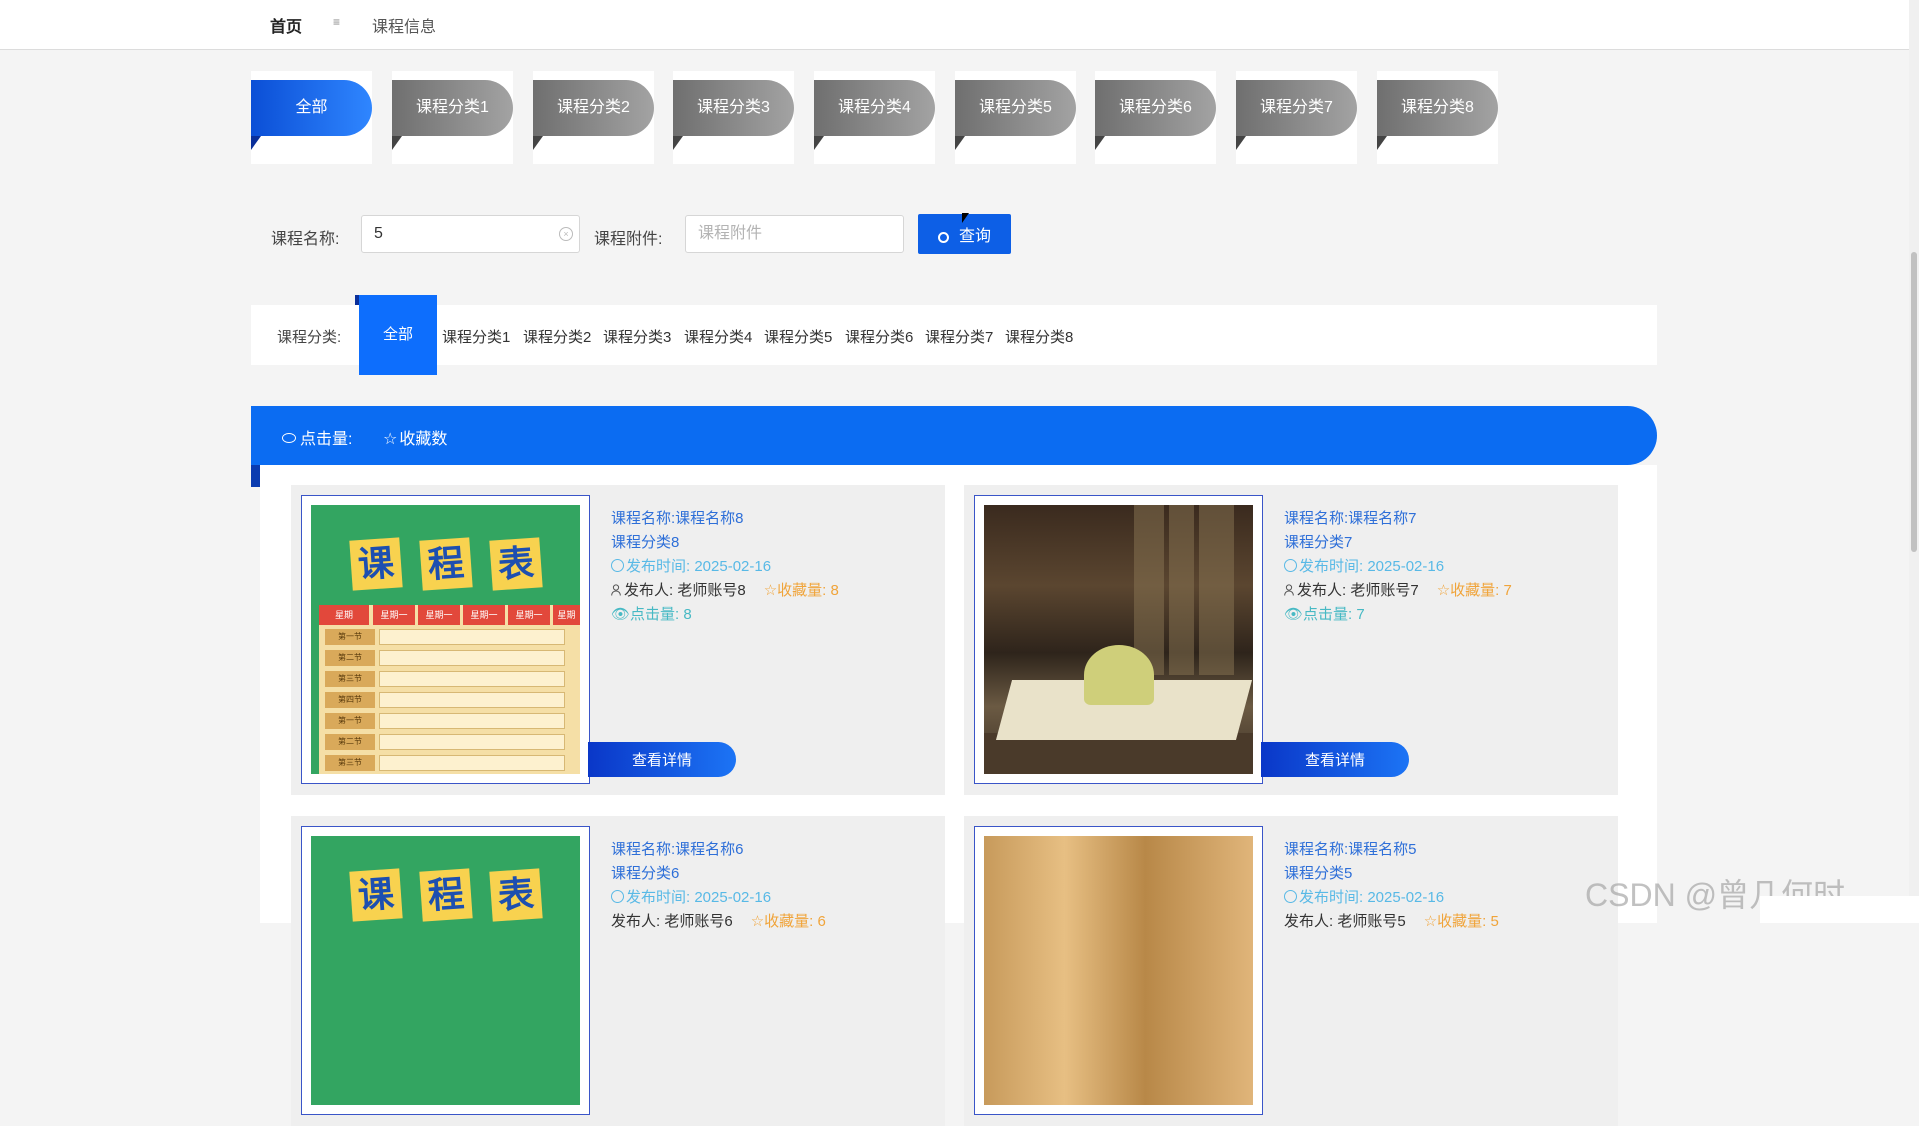 Image resolution: width=1919 pixels, height=1126 pixels. Describe the element at coordinates (1015, 108) in the screenshot. I see `category-tab-label: 课程分类5` at that location.